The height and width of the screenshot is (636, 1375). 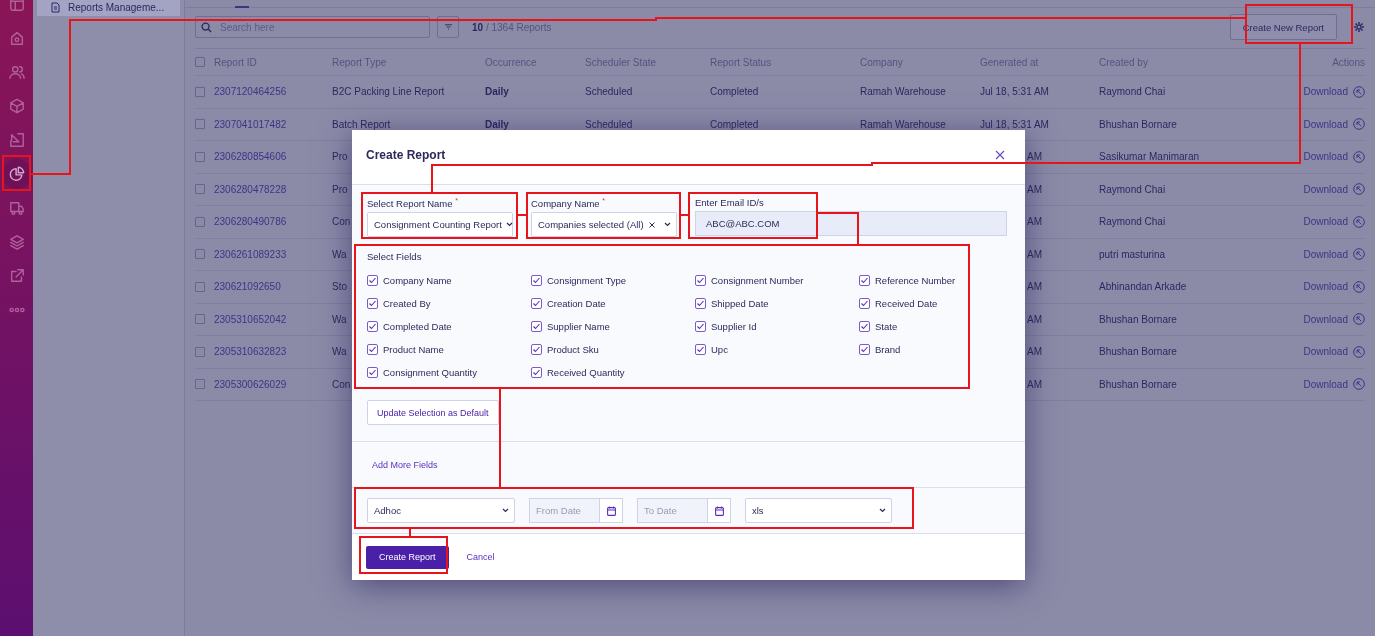 What do you see at coordinates (16, 173) in the screenshot?
I see `annotation-box` at bounding box center [16, 173].